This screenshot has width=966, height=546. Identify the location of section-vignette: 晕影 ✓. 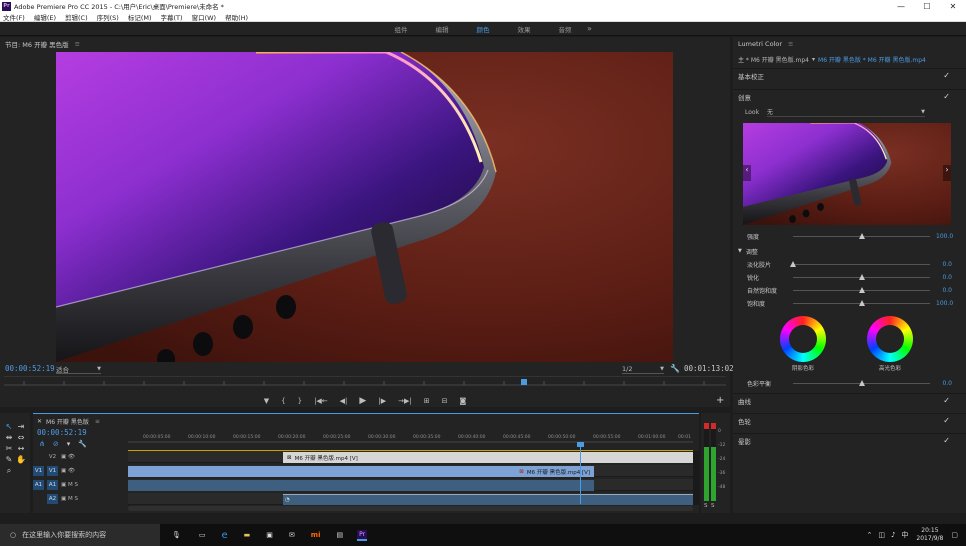
(849, 440).